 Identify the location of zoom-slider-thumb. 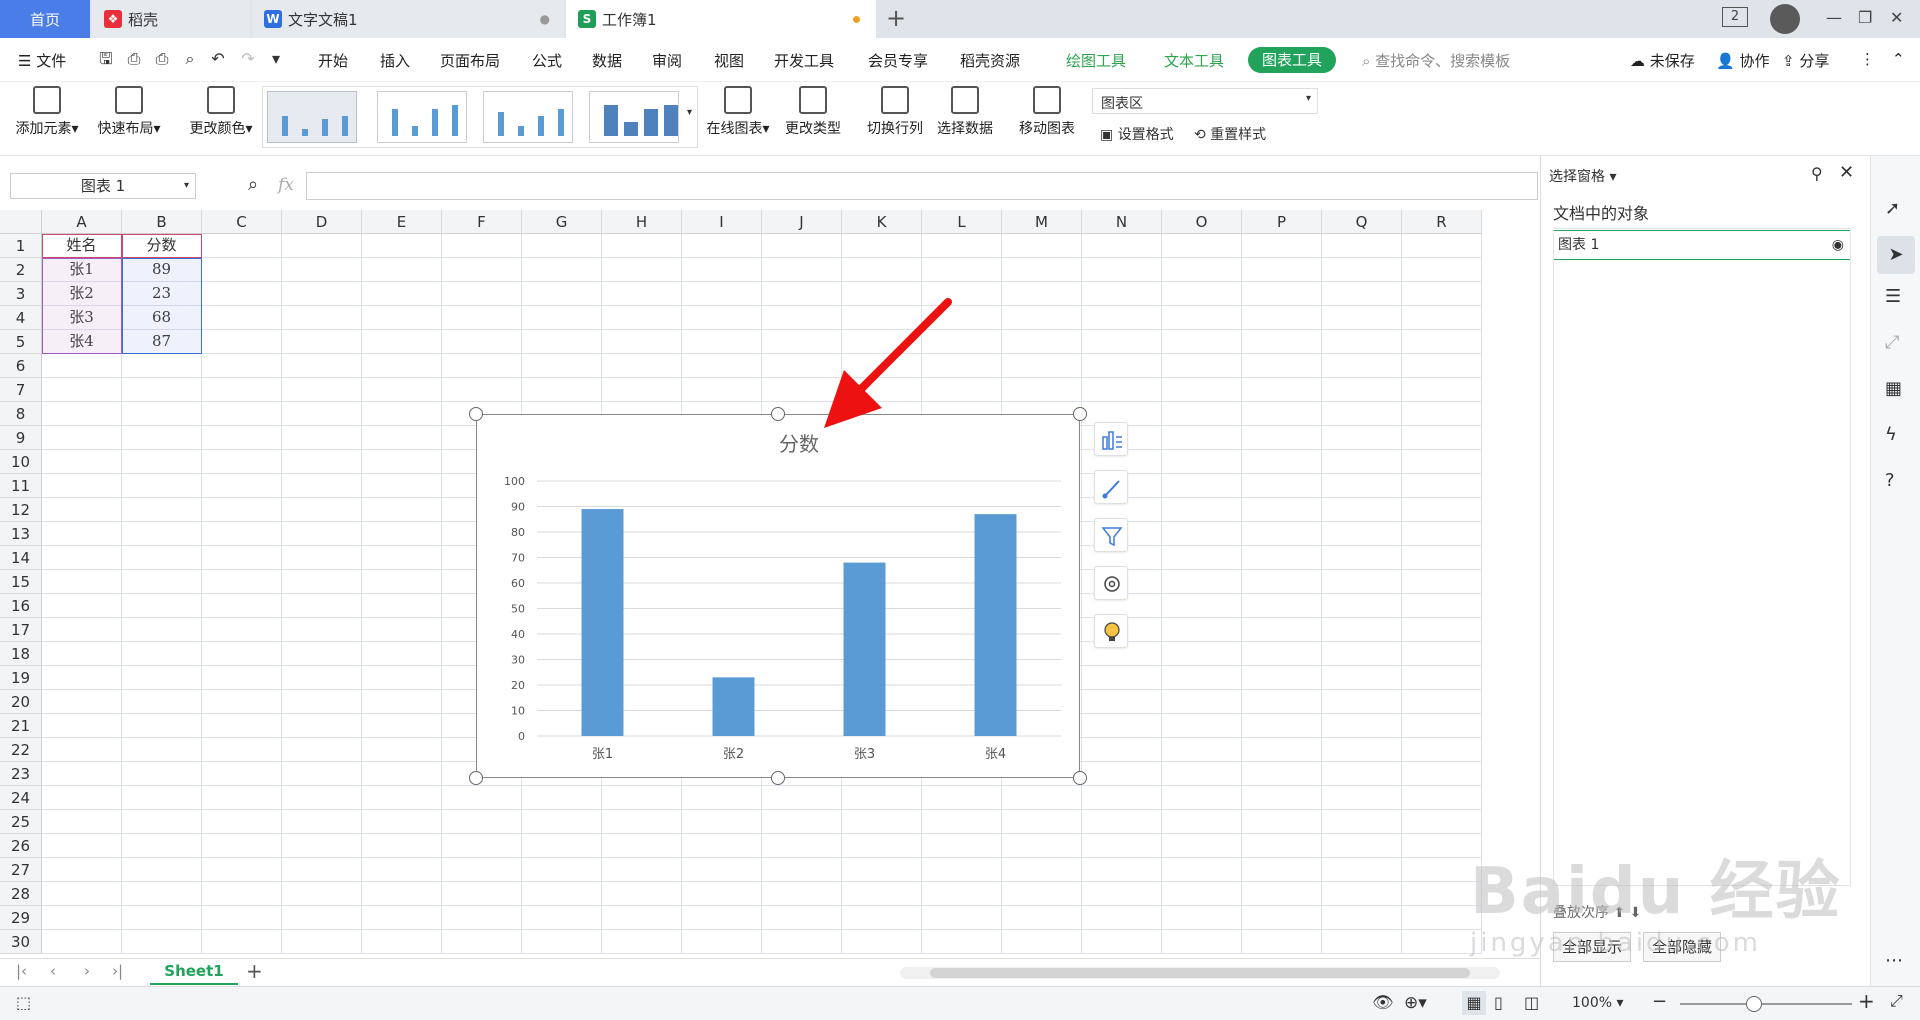
(1754, 1004).